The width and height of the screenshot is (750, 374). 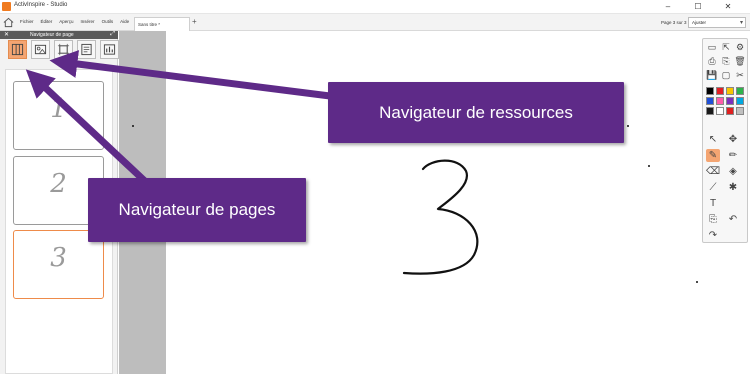 I want to click on pencil-tool-icon: ✏, so click(x=733, y=155).